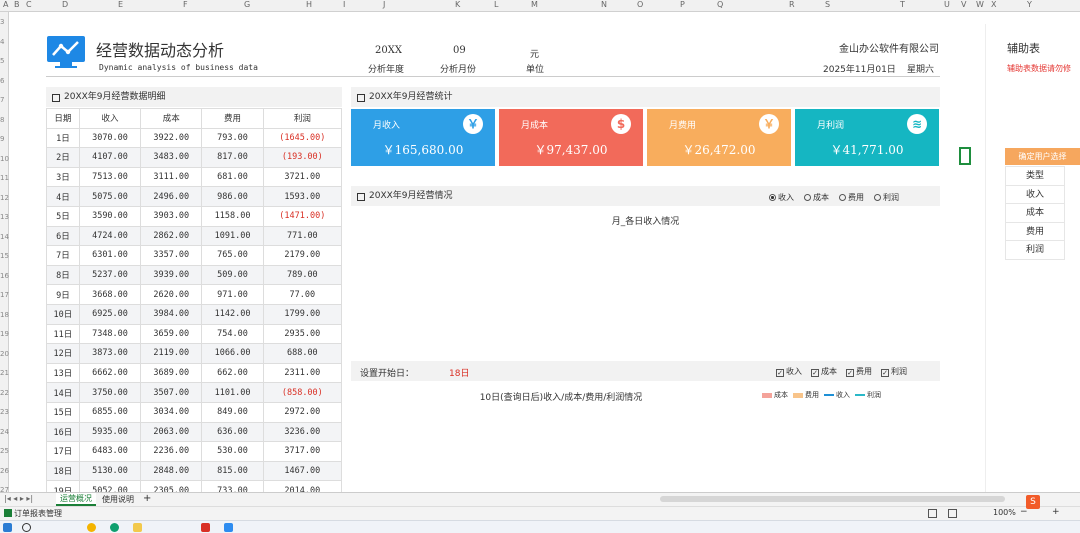 The height and width of the screenshot is (533, 1080). What do you see at coordinates (302, 353) in the screenshot?
I see `detail-cell: 688.00` at bounding box center [302, 353].